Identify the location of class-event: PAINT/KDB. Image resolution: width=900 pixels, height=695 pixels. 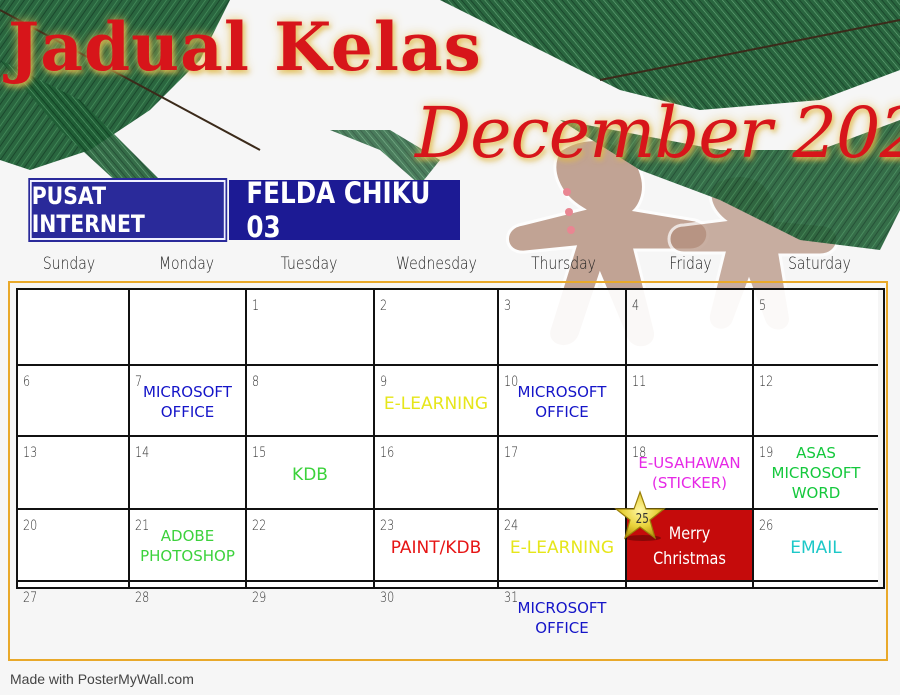
(436, 548).